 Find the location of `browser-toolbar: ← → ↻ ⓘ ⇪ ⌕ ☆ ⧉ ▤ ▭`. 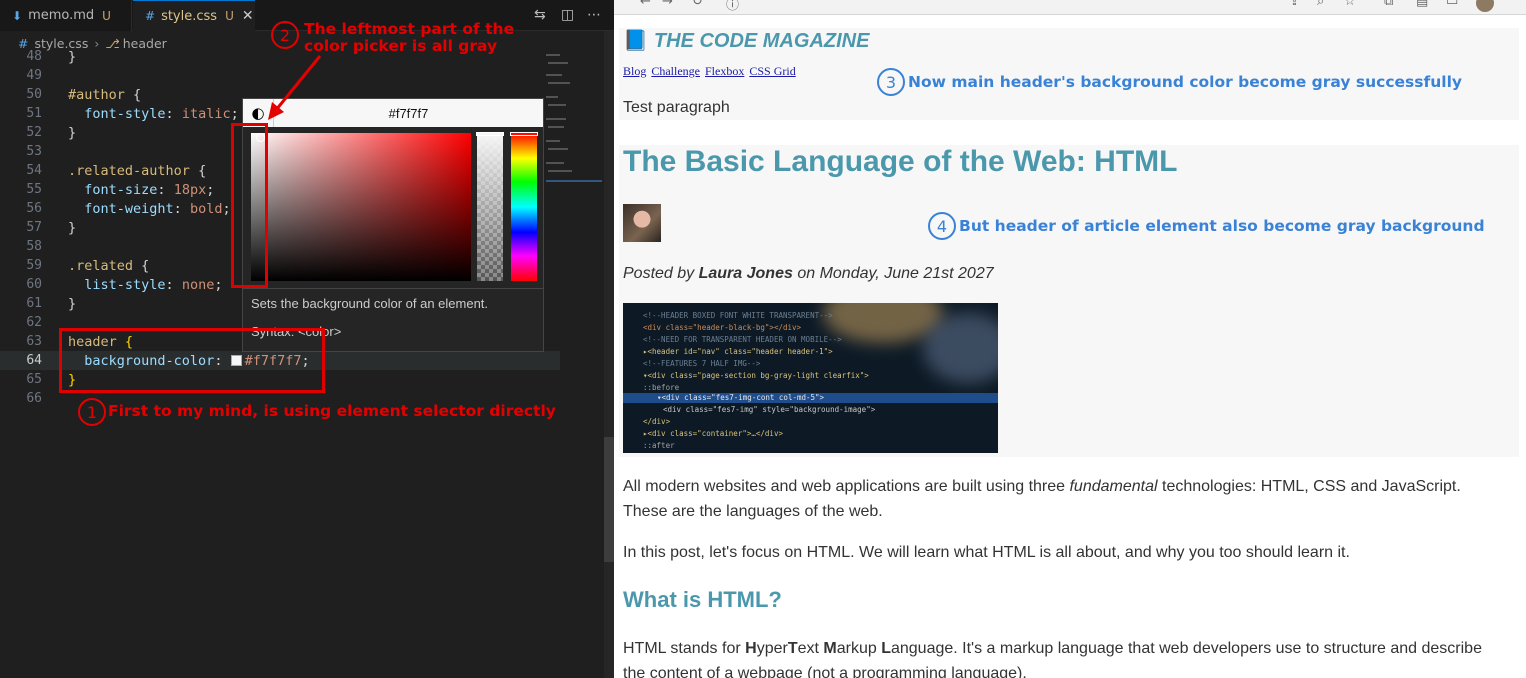

browser-toolbar: ← → ↻ ⓘ ⇪ ⌕ ☆ ⧉ ▤ ▭ is located at coordinates (1070, 7).